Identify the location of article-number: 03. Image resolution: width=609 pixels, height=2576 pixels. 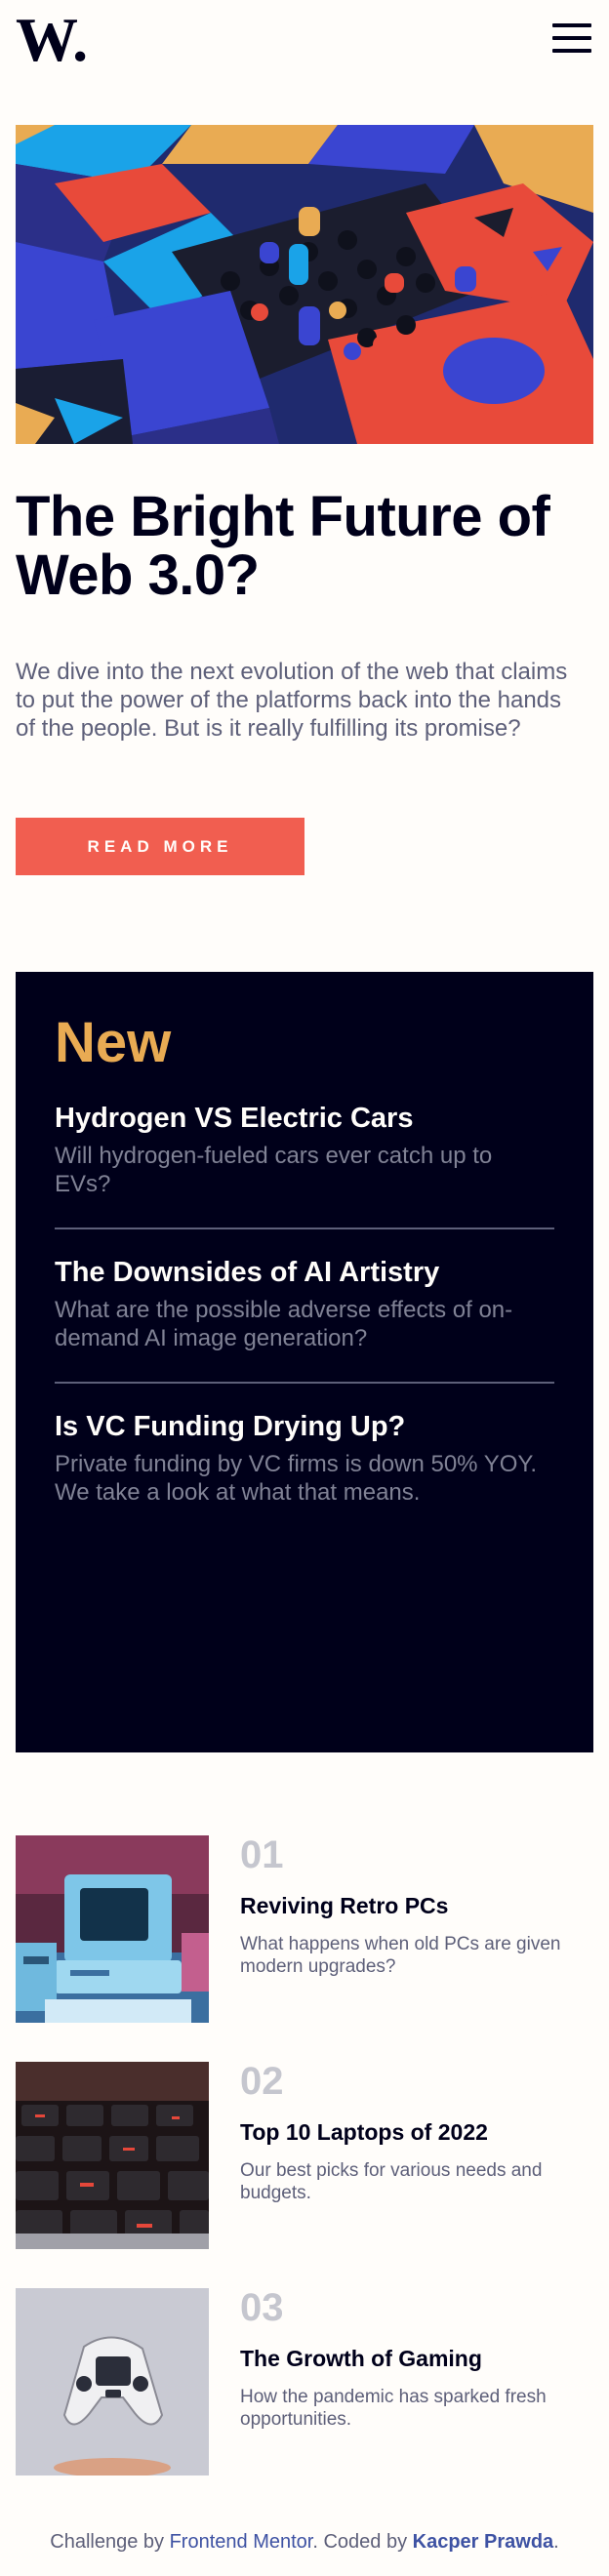
(262, 2307).